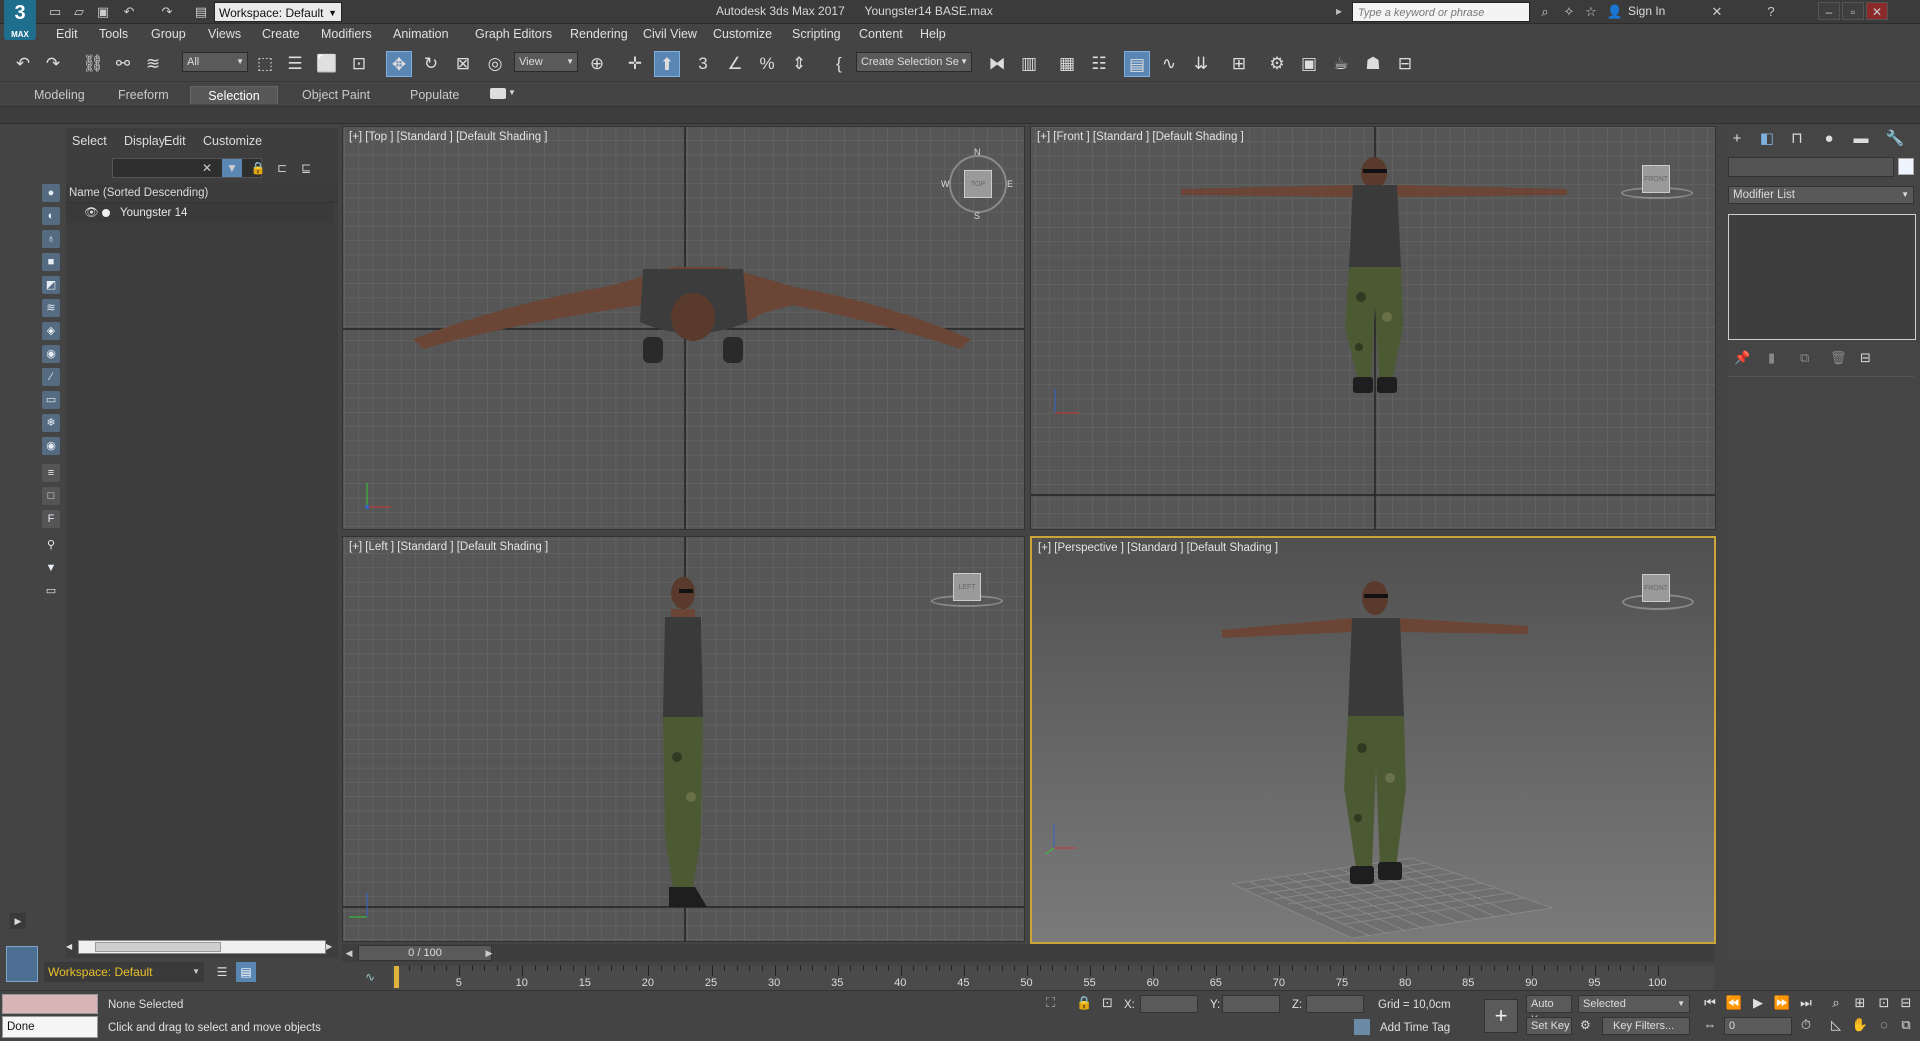 This screenshot has width=1920, height=1041. What do you see at coordinates (1309, 64) in the screenshot?
I see `render-frame-icon: ▣` at bounding box center [1309, 64].